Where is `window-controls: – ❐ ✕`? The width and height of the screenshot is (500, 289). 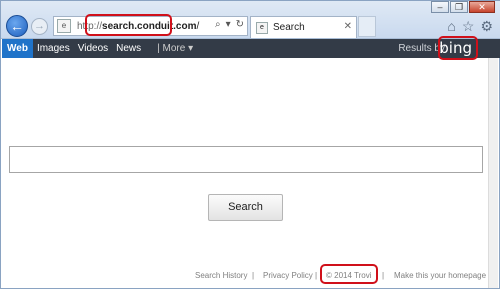
window-controls: – ❐ ✕ is located at coordinates (462, 7).